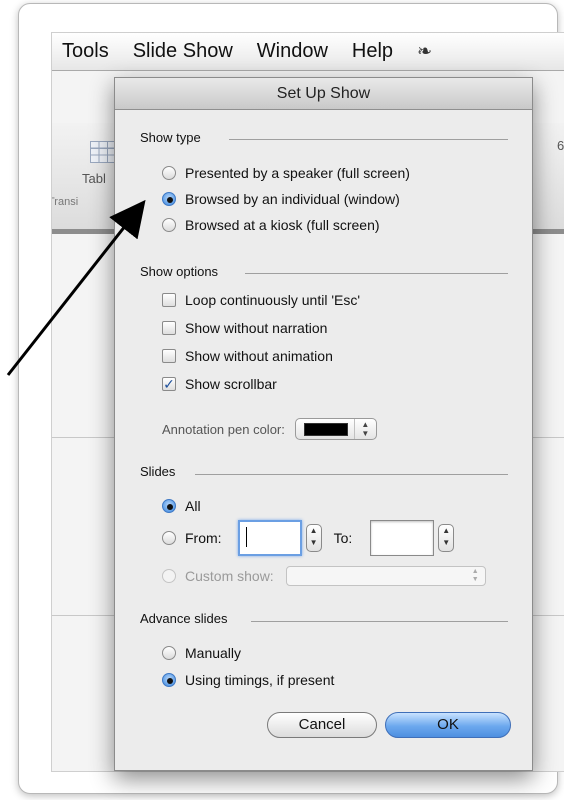  Describe the element at coordinates (282, 225) in the screenshot. I see `radio-label: Browsed at a kiosk (full screen)` at that location.